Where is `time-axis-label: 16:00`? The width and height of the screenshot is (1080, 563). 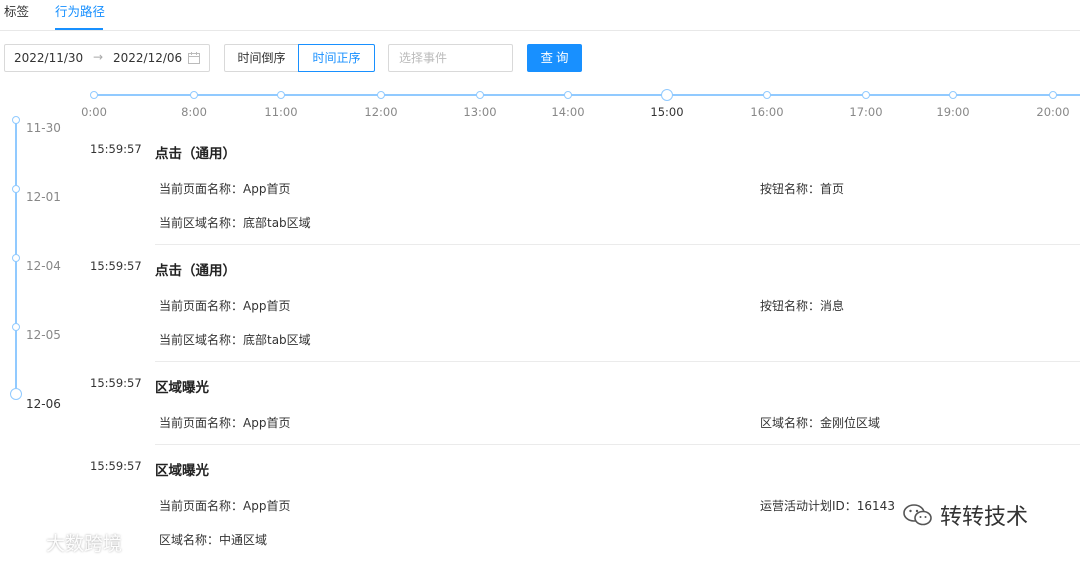
time-axis-label: 16:00 is located at coordinates (767, 112).